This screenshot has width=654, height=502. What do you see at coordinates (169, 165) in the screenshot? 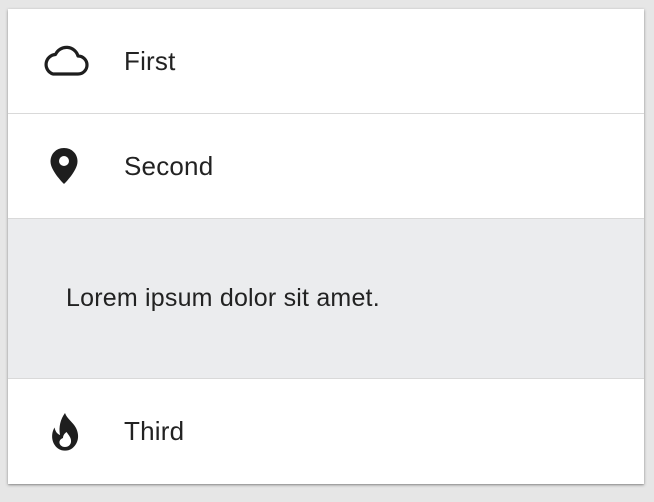
I see `accordion-item-label: Second` at bounding box center [169, 165].